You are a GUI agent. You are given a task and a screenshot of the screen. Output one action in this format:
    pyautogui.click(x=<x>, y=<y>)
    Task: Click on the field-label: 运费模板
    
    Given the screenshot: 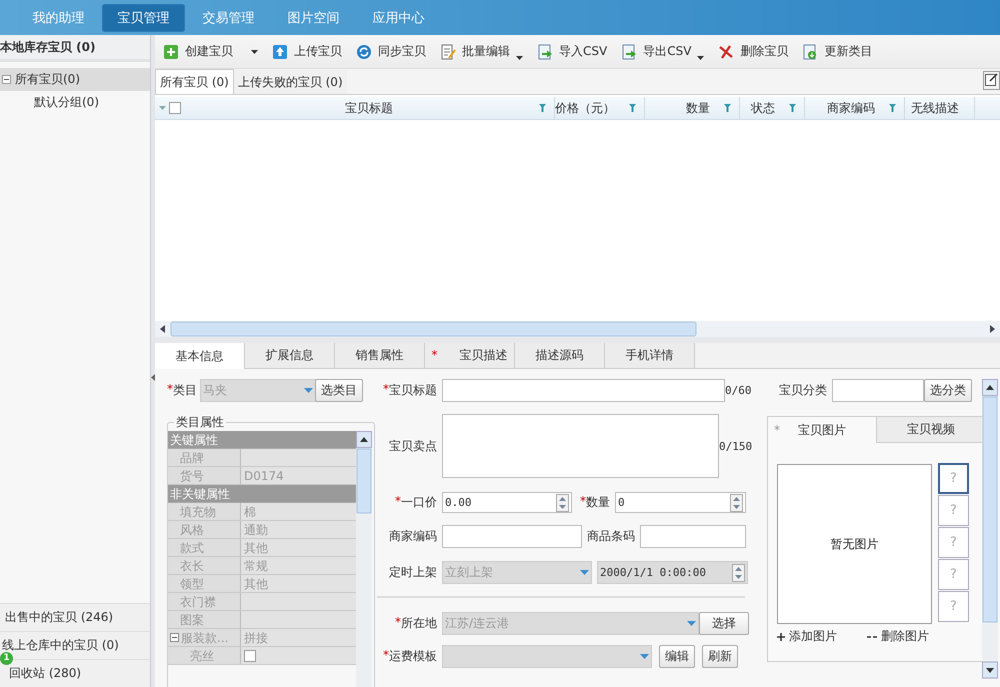 What is the action you would take?
    pyautogui.click(x=413, y=656)
    